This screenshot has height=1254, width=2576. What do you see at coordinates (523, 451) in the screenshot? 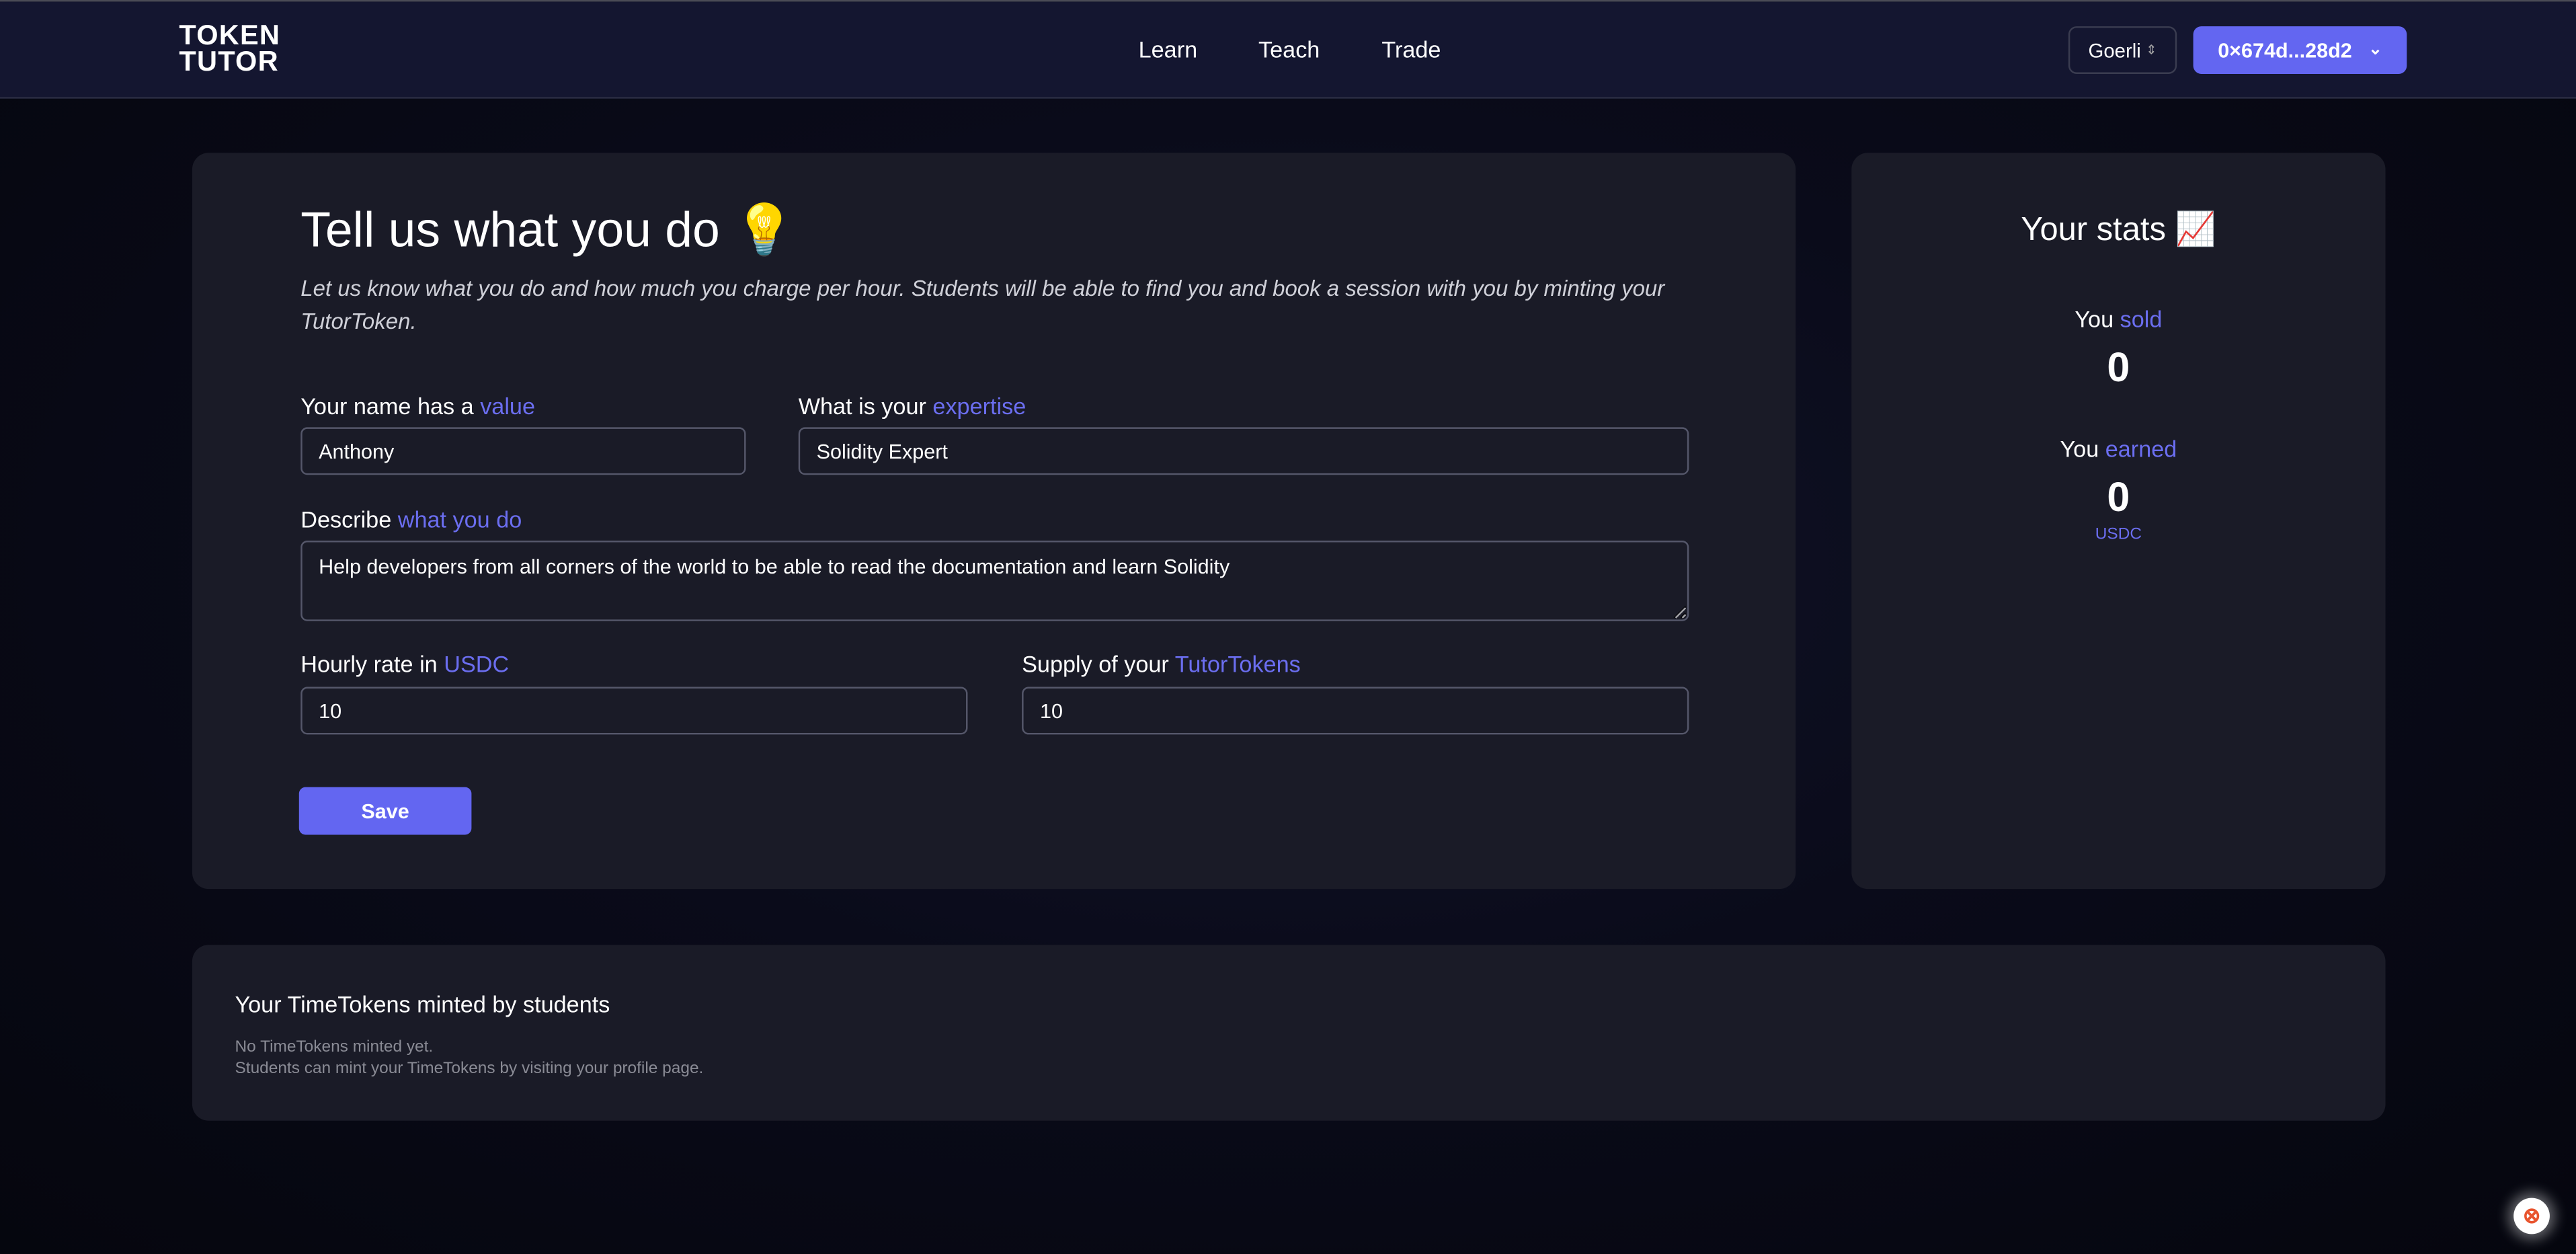
I see `name-input` at bounding box center [523, 451].